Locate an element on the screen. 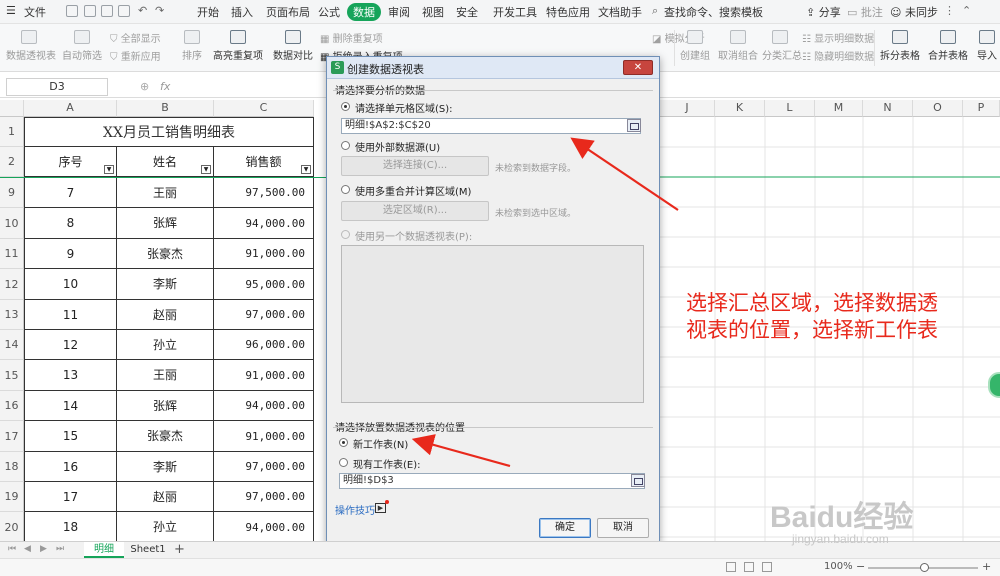 This screenshot has width=1000, height=576. sheet-tab-sheet1: Sheet1 is located at coordinates (148, 550).